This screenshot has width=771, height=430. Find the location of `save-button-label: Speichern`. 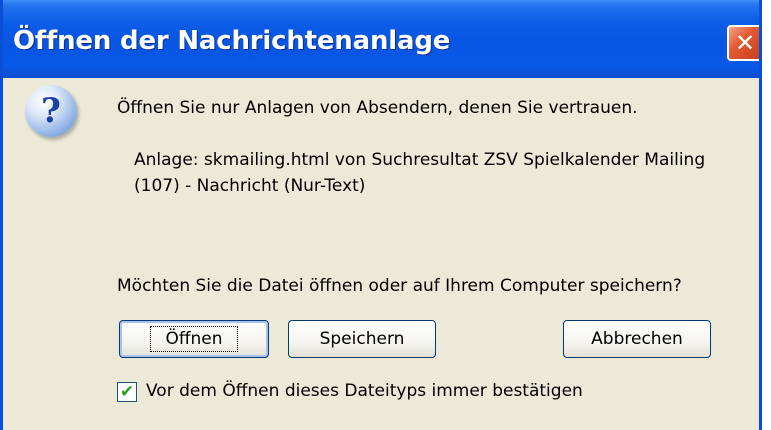

save-button-label: Speichern is located at coordinates (362, 339).